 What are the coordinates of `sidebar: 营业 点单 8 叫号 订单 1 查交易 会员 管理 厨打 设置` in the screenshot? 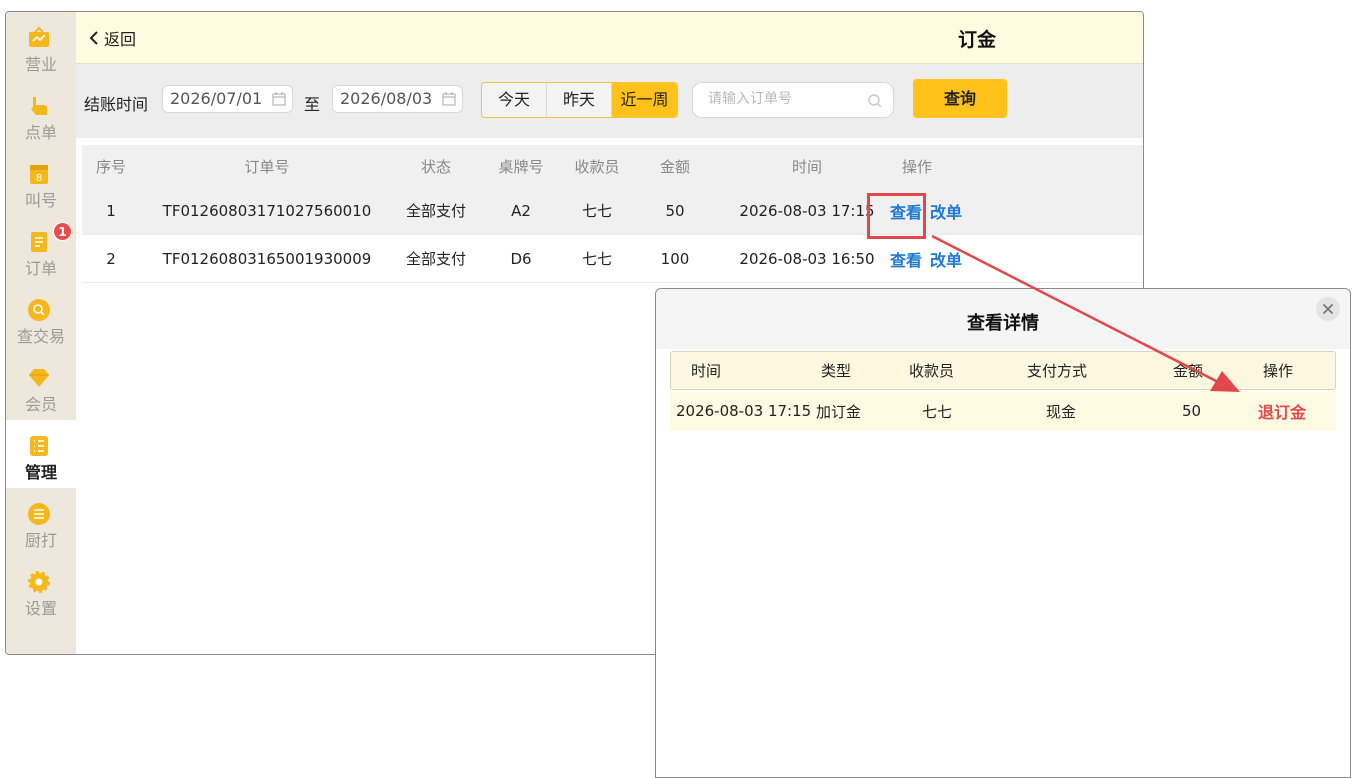 It's located at (41, 333).